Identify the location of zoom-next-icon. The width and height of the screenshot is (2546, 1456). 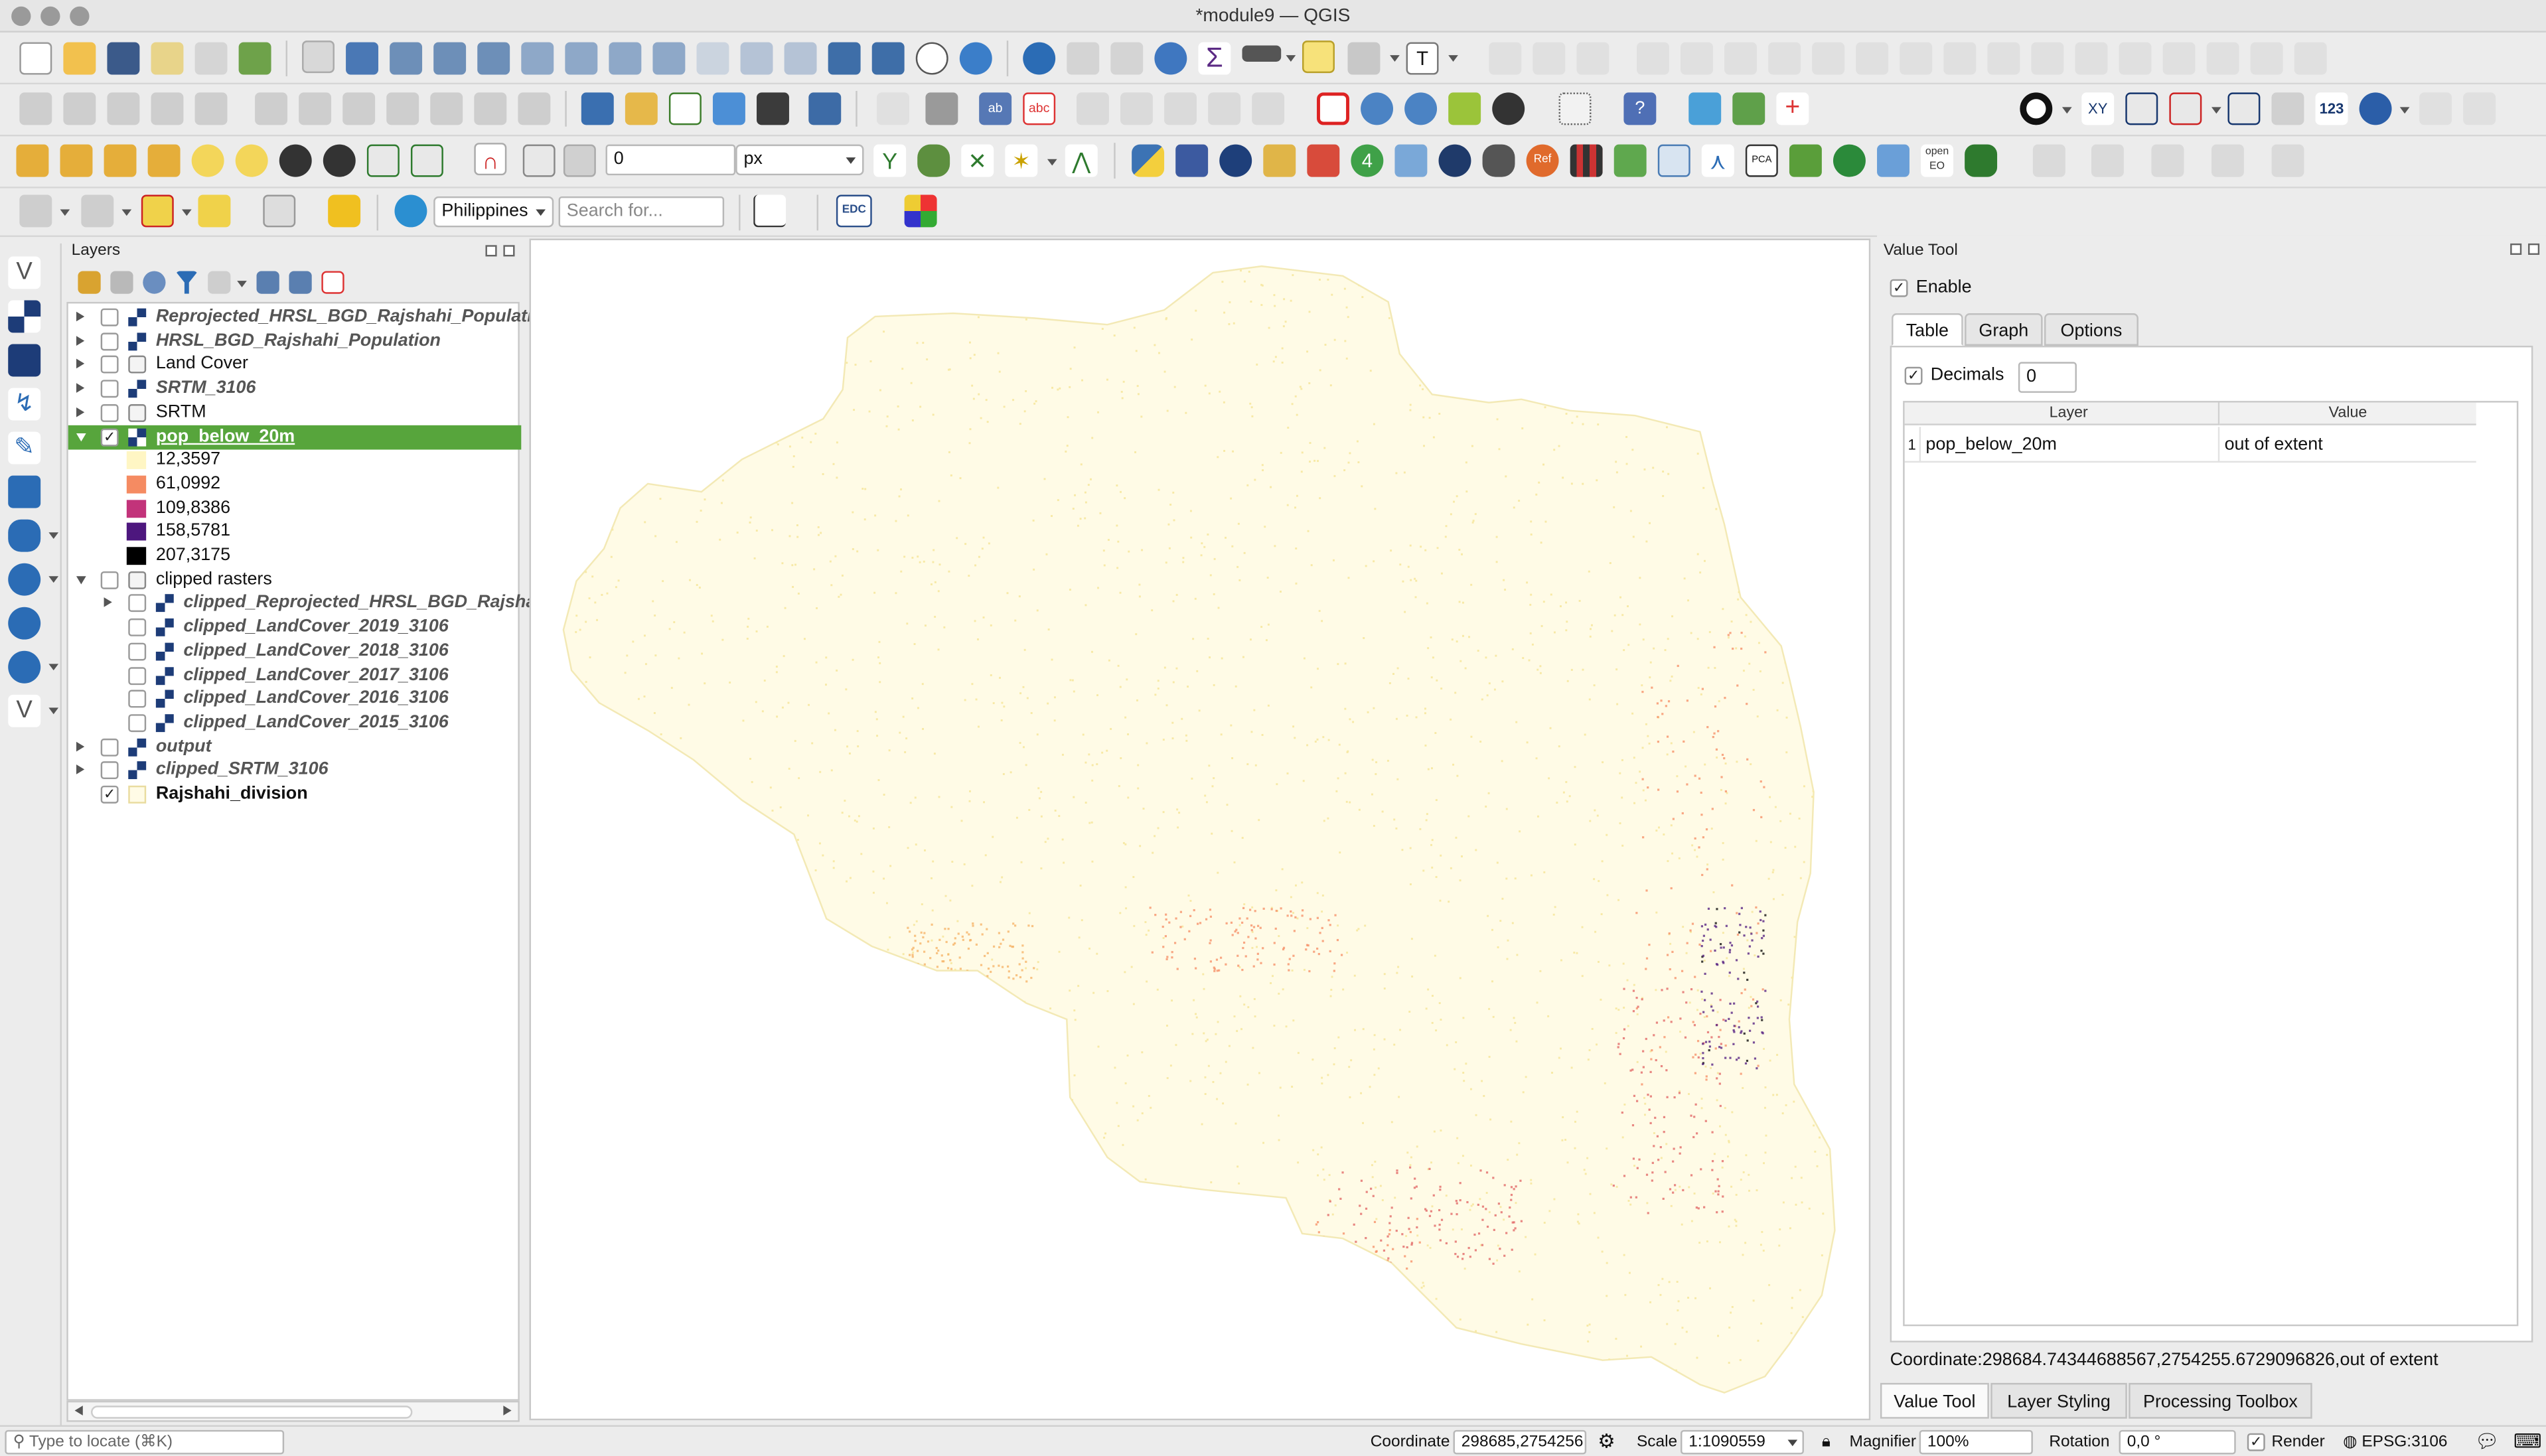
(713, 58).